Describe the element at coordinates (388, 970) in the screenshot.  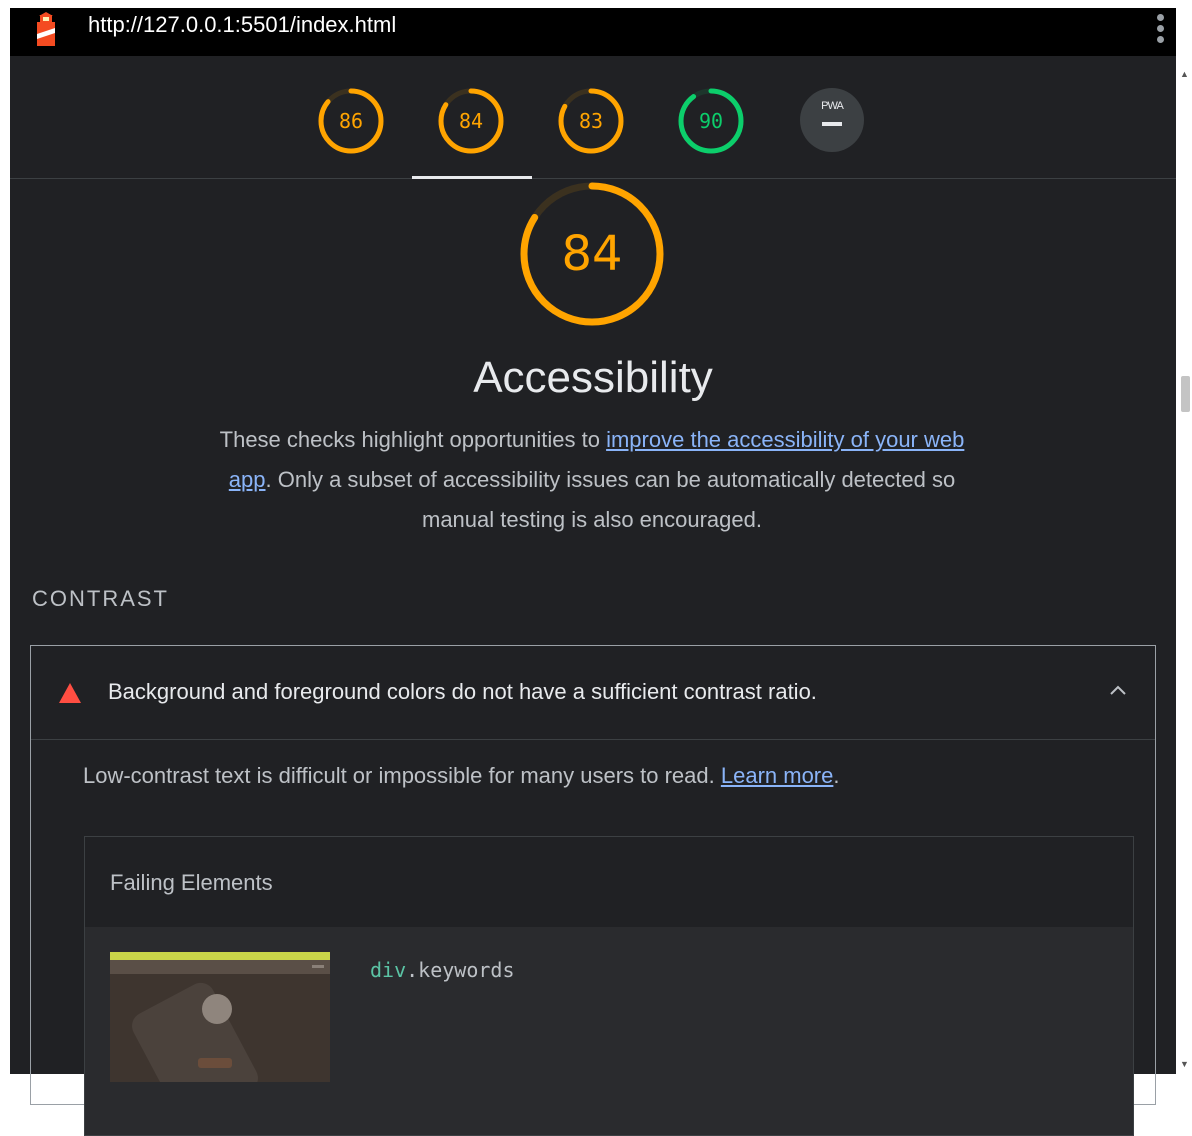
I see `selector-tag: div` at that location.